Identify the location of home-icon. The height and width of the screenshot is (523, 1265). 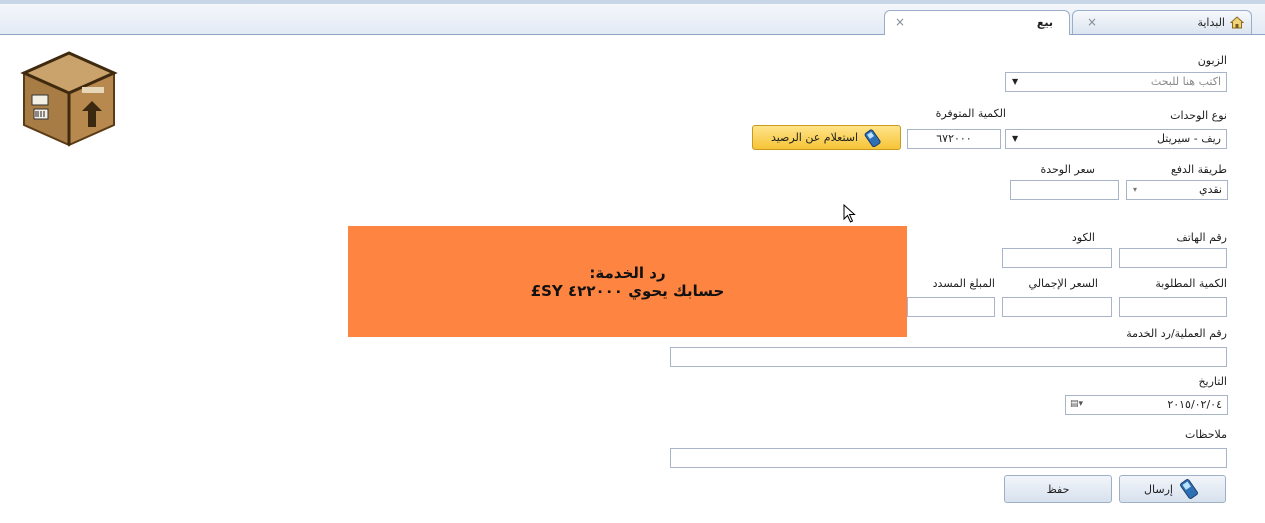
(1237, 22).